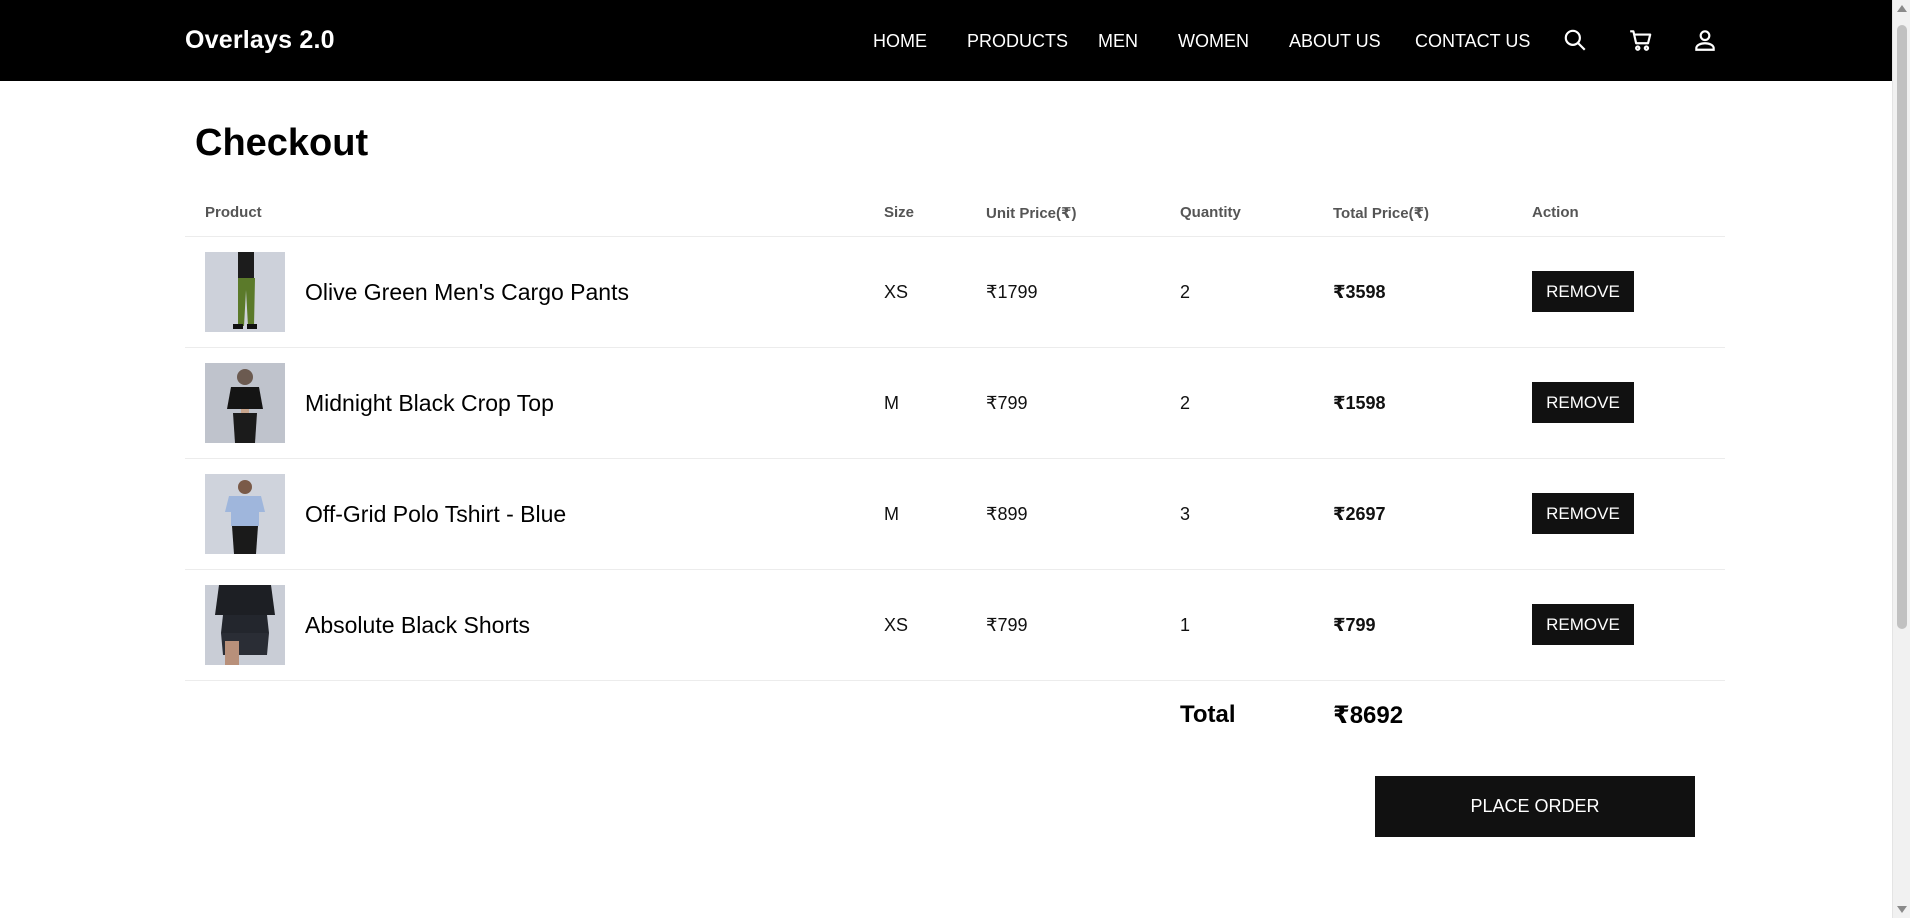 Image resolution: width=1910 pixels, height=918 pixels. Describe the element at coordinates (1017, 41) in the screenshot. I see `nav-products: PRODUCTS` at that location.